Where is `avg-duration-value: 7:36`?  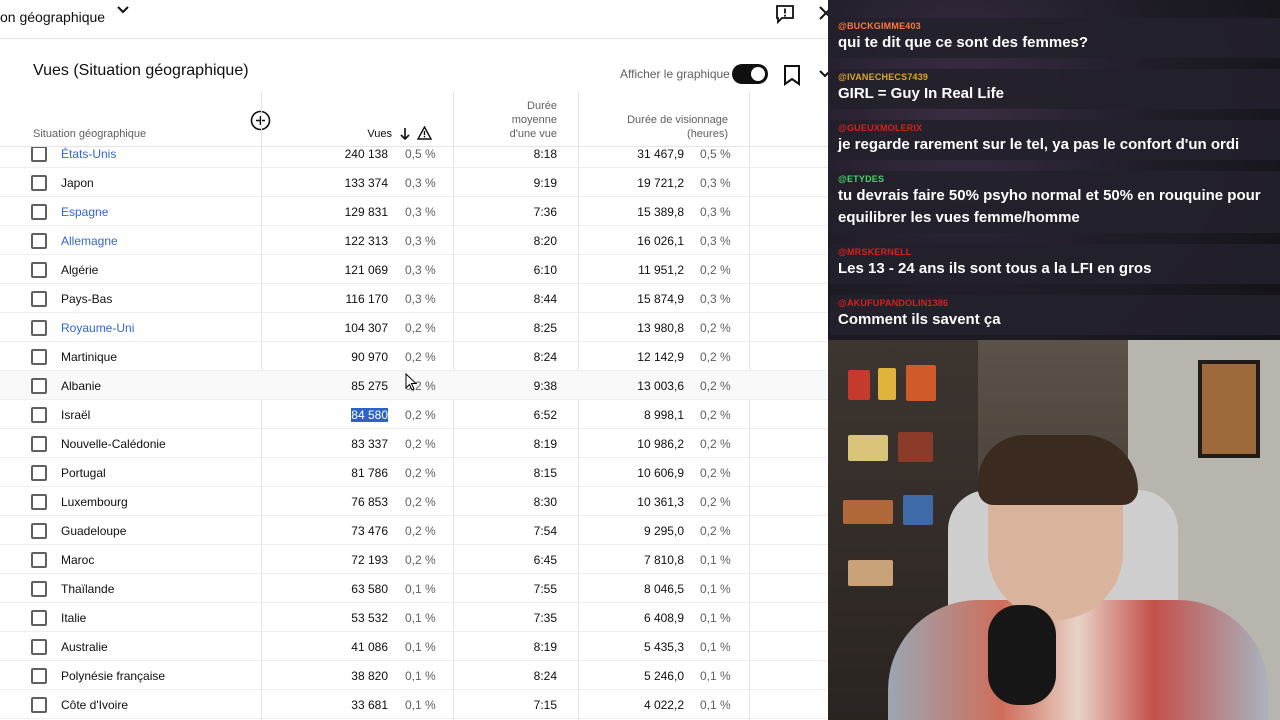 avg-duration-value: 7:36 is located at coordinates (545, 212).